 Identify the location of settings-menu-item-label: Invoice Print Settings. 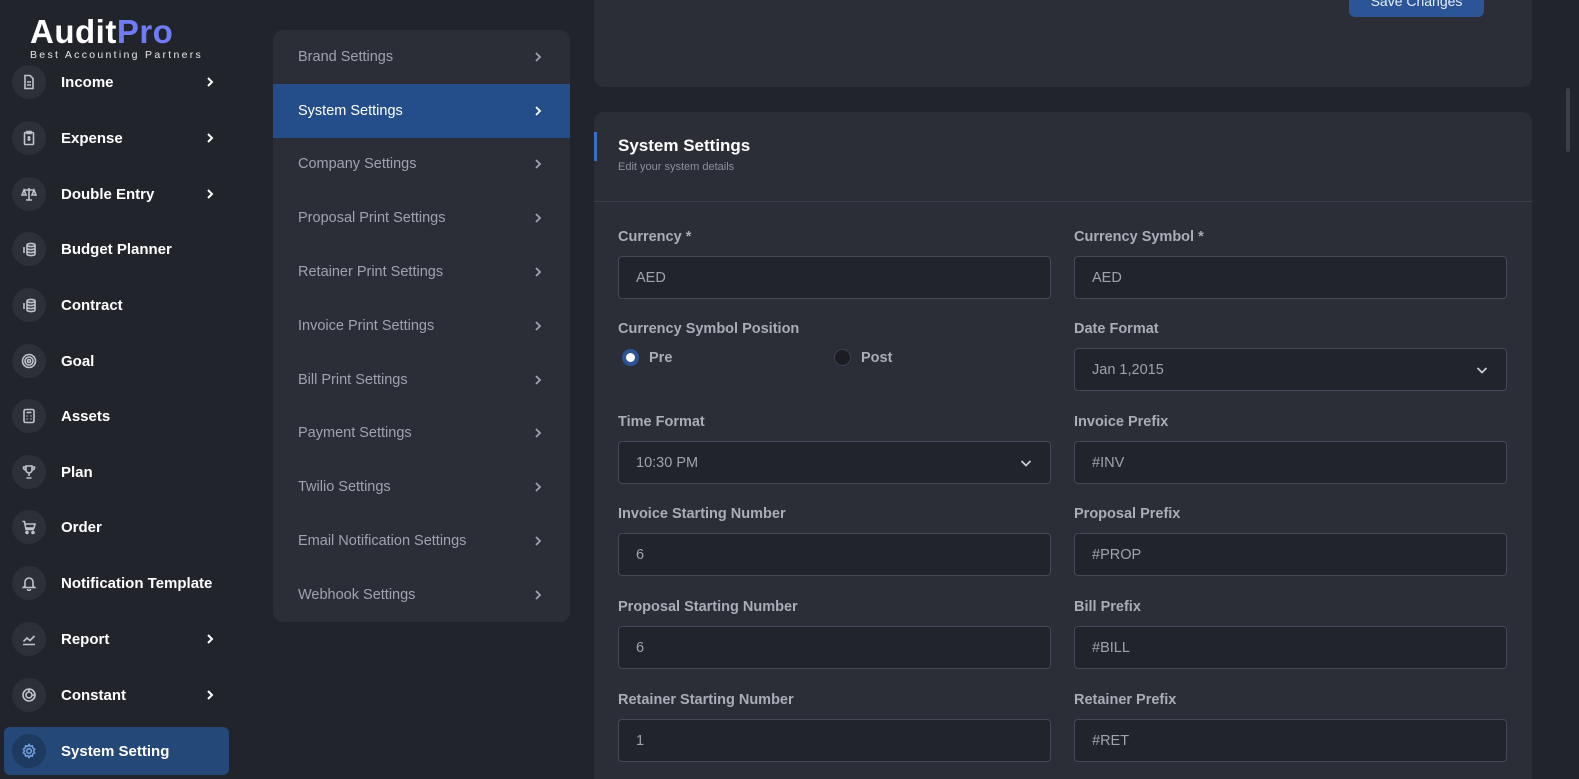
(366, 325).